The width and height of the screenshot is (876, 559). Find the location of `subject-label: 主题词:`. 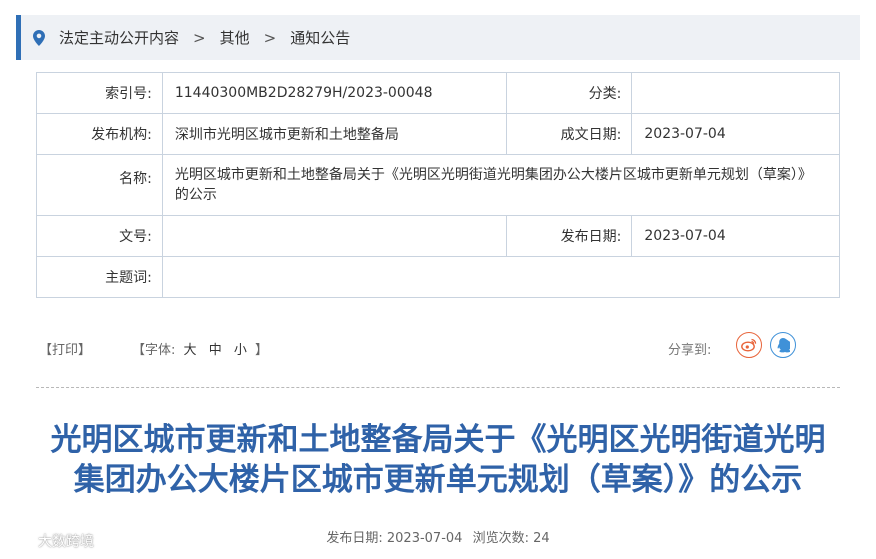

subject-label: 主题词: is located at coordinates (99, 277).